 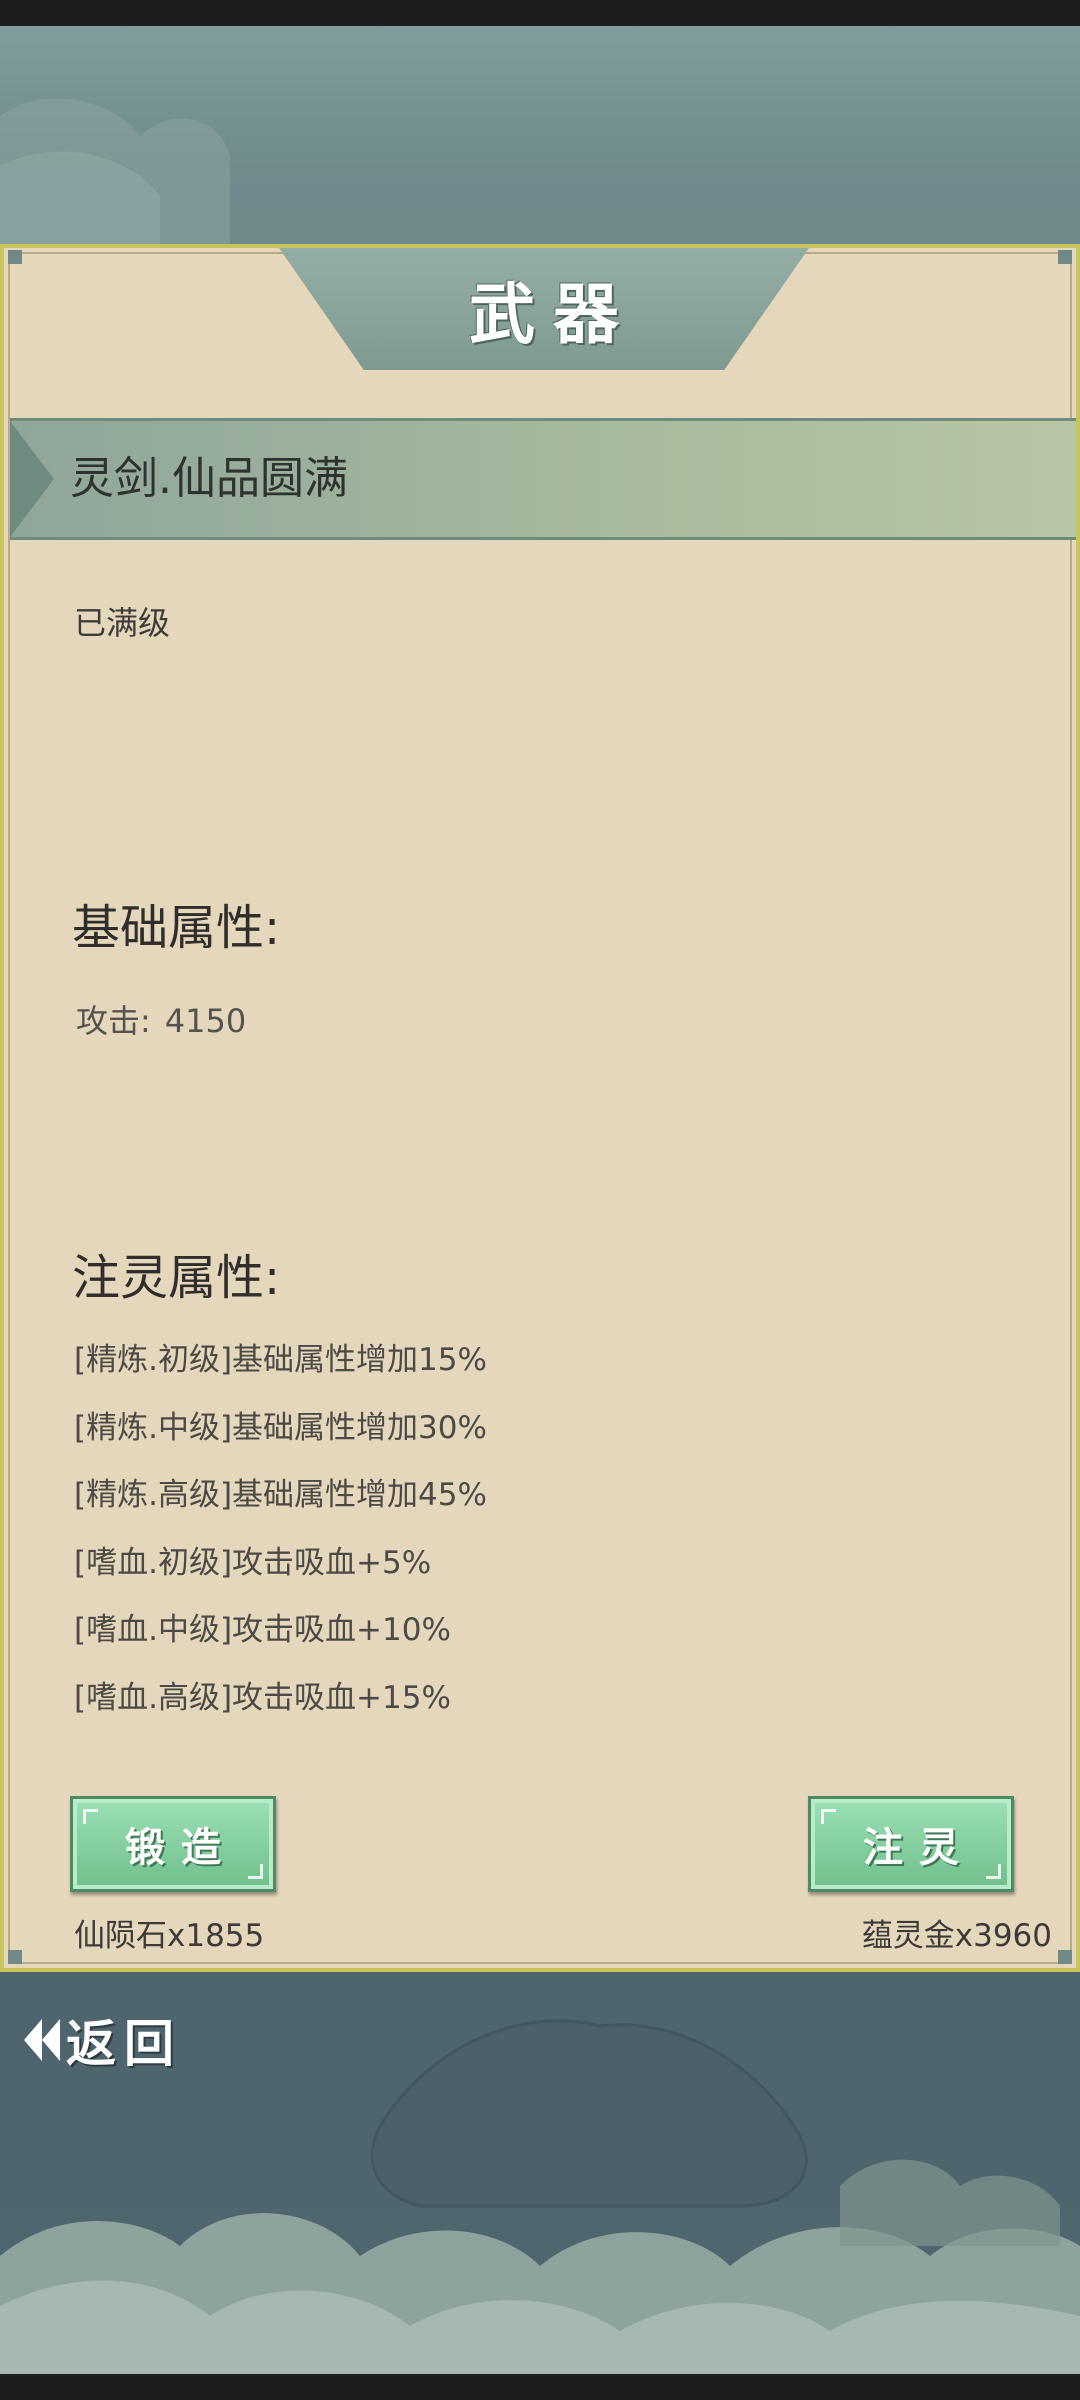 I want to click on list-item: [精炼.高级]基础属性增加45%, so click(x=280, y=1495).